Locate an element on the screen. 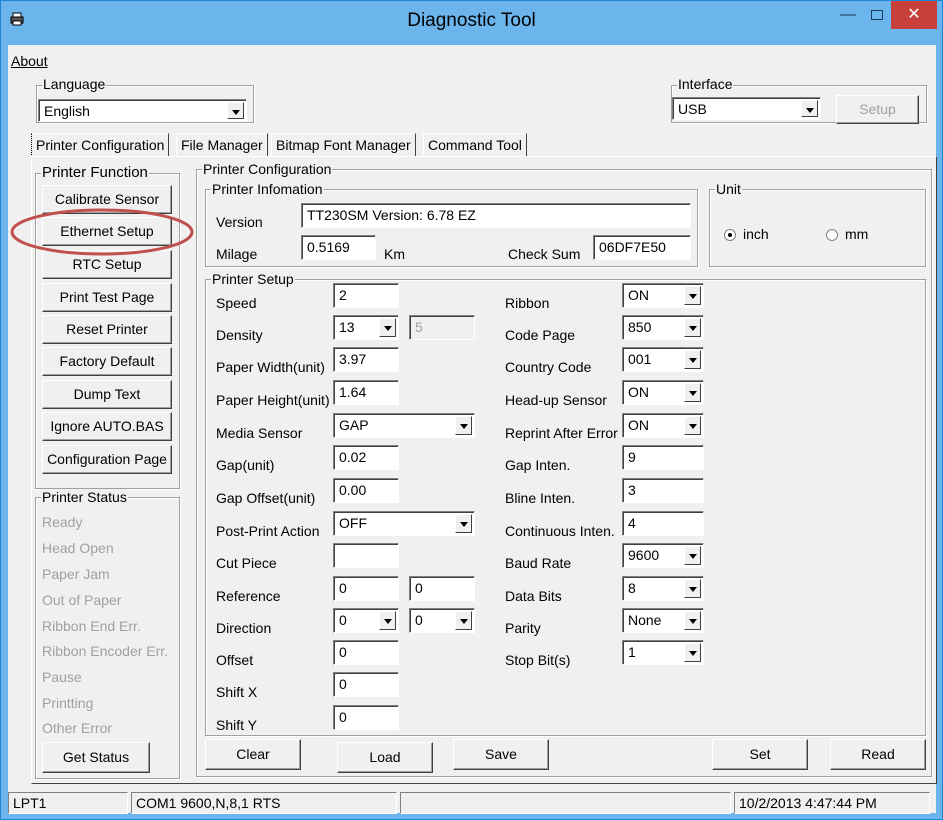 The image size is (943, 820). cut-piece-field is located at coordinates (366, 555).